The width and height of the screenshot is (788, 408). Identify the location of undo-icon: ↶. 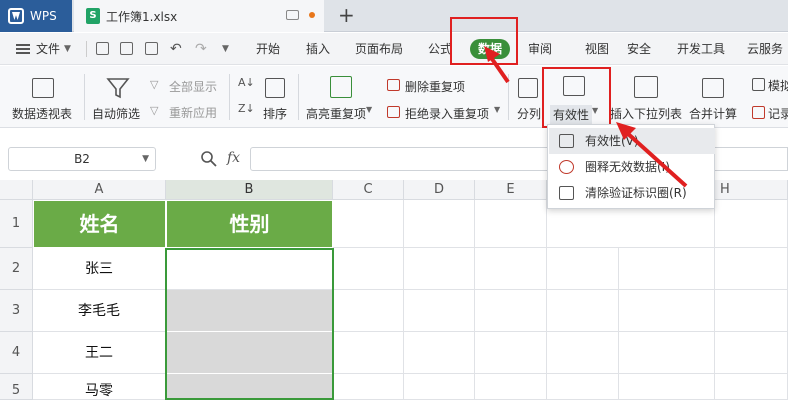
(176, 49).